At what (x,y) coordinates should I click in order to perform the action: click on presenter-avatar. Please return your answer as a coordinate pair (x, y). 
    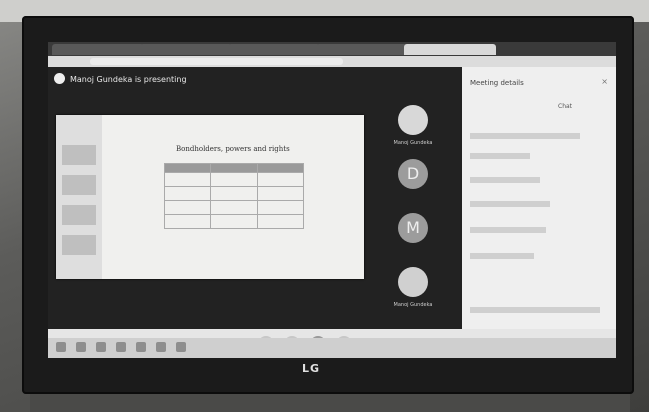
    Looking at the image, I should click on (59, 78).